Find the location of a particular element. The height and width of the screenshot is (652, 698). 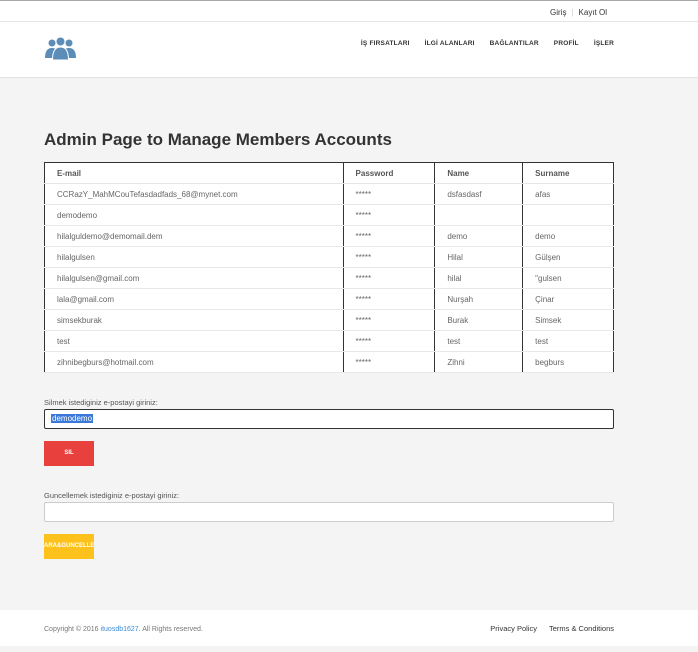

cell-surname: demo is located at coordinates (568, 236).